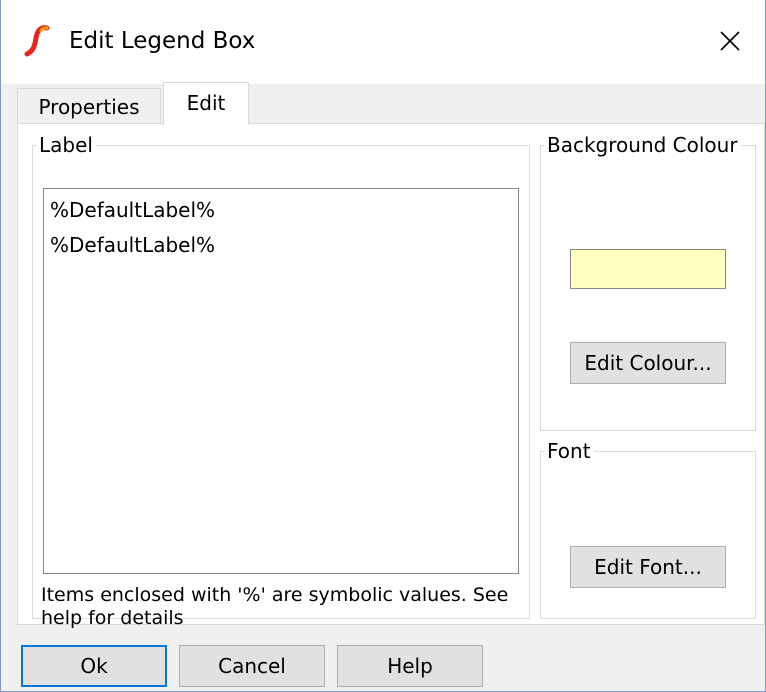 Image resolution: width=766 pixels, height=692 pixels. What do you see at coordinates (94, 666) in the screenshot?
I see `ok-button: Ok` at bounding box center [94, 666].